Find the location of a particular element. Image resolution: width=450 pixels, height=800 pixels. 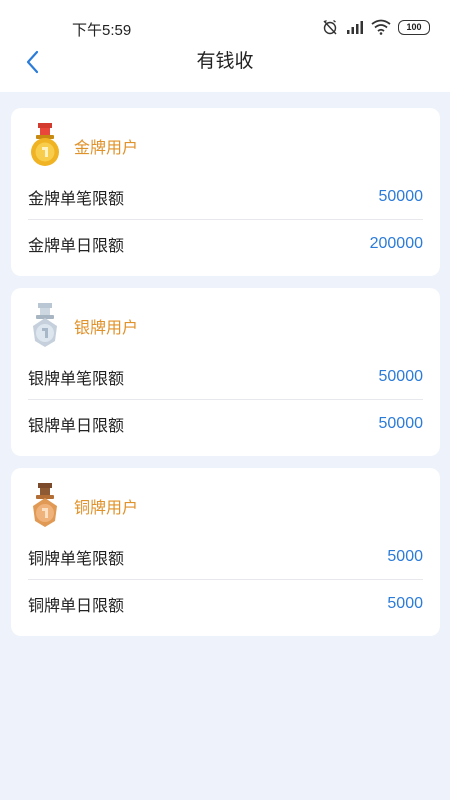

gold-tier-label: 金牌用户 is located at coordinates (106, 148).